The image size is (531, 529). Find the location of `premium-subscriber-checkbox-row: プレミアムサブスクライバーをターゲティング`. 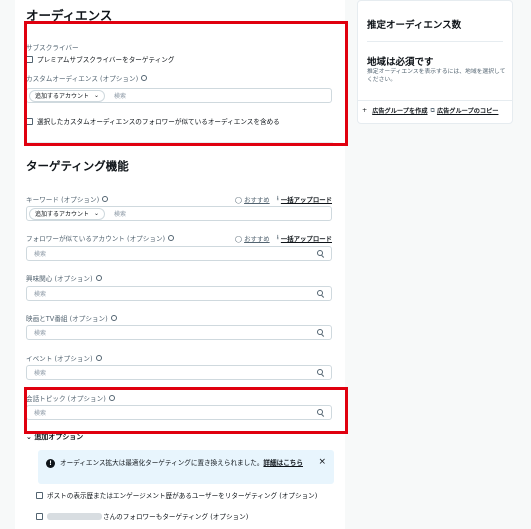

premium-subscriber-checkbox-row: プレミアムサブスクライバーをターゲティング is located at coordinates (100, 59).